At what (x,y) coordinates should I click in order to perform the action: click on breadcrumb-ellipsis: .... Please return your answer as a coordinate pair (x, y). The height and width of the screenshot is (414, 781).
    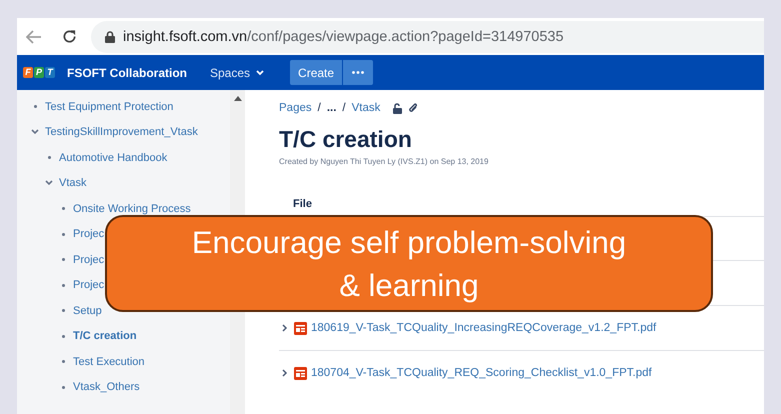
    Looking at the image, I should click on (331, 108).